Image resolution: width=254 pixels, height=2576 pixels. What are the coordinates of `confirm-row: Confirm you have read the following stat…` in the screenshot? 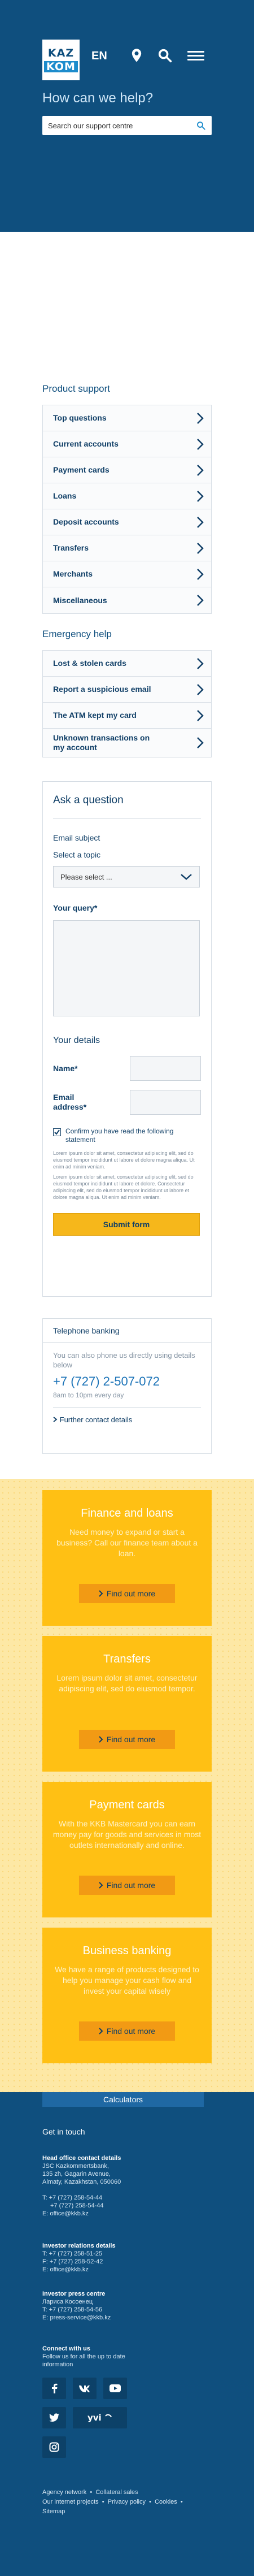 It's located at (127, 1135).